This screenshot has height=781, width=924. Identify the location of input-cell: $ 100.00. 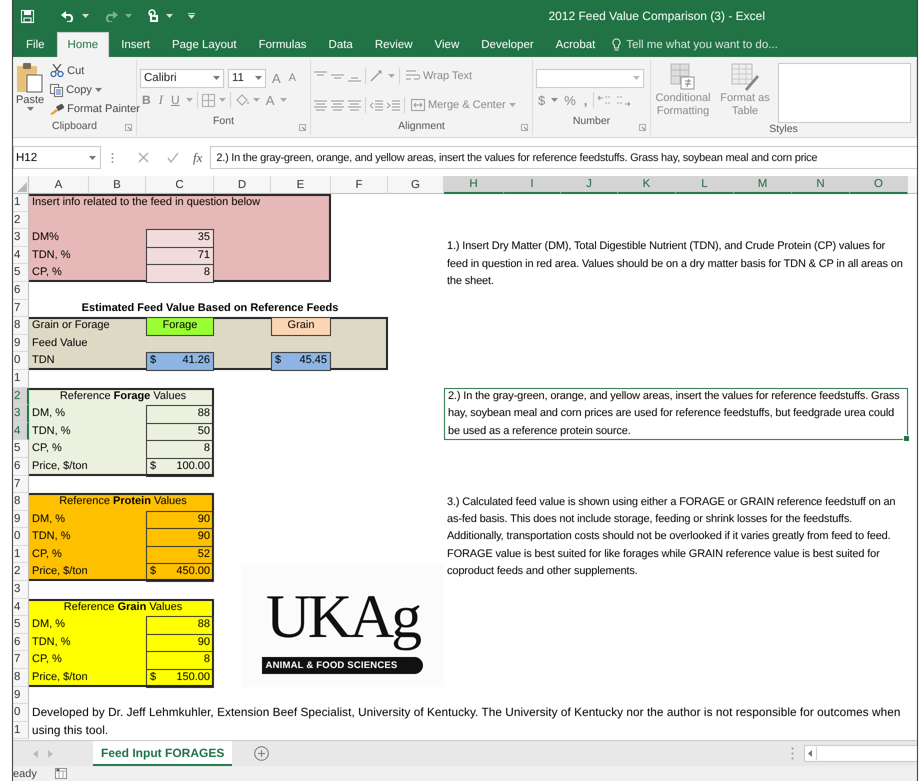
(180, 467).